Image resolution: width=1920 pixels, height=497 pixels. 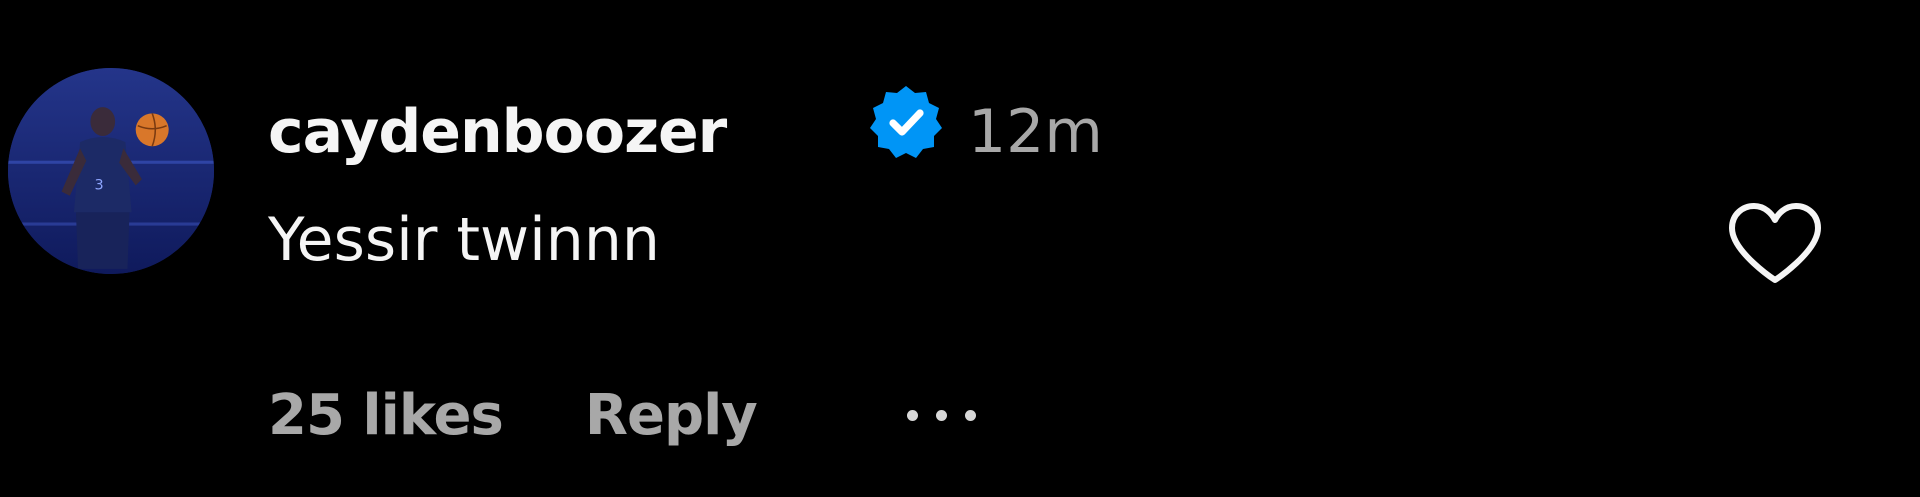 I want to click on verified-badge-icon, so click(x=906, y=122).